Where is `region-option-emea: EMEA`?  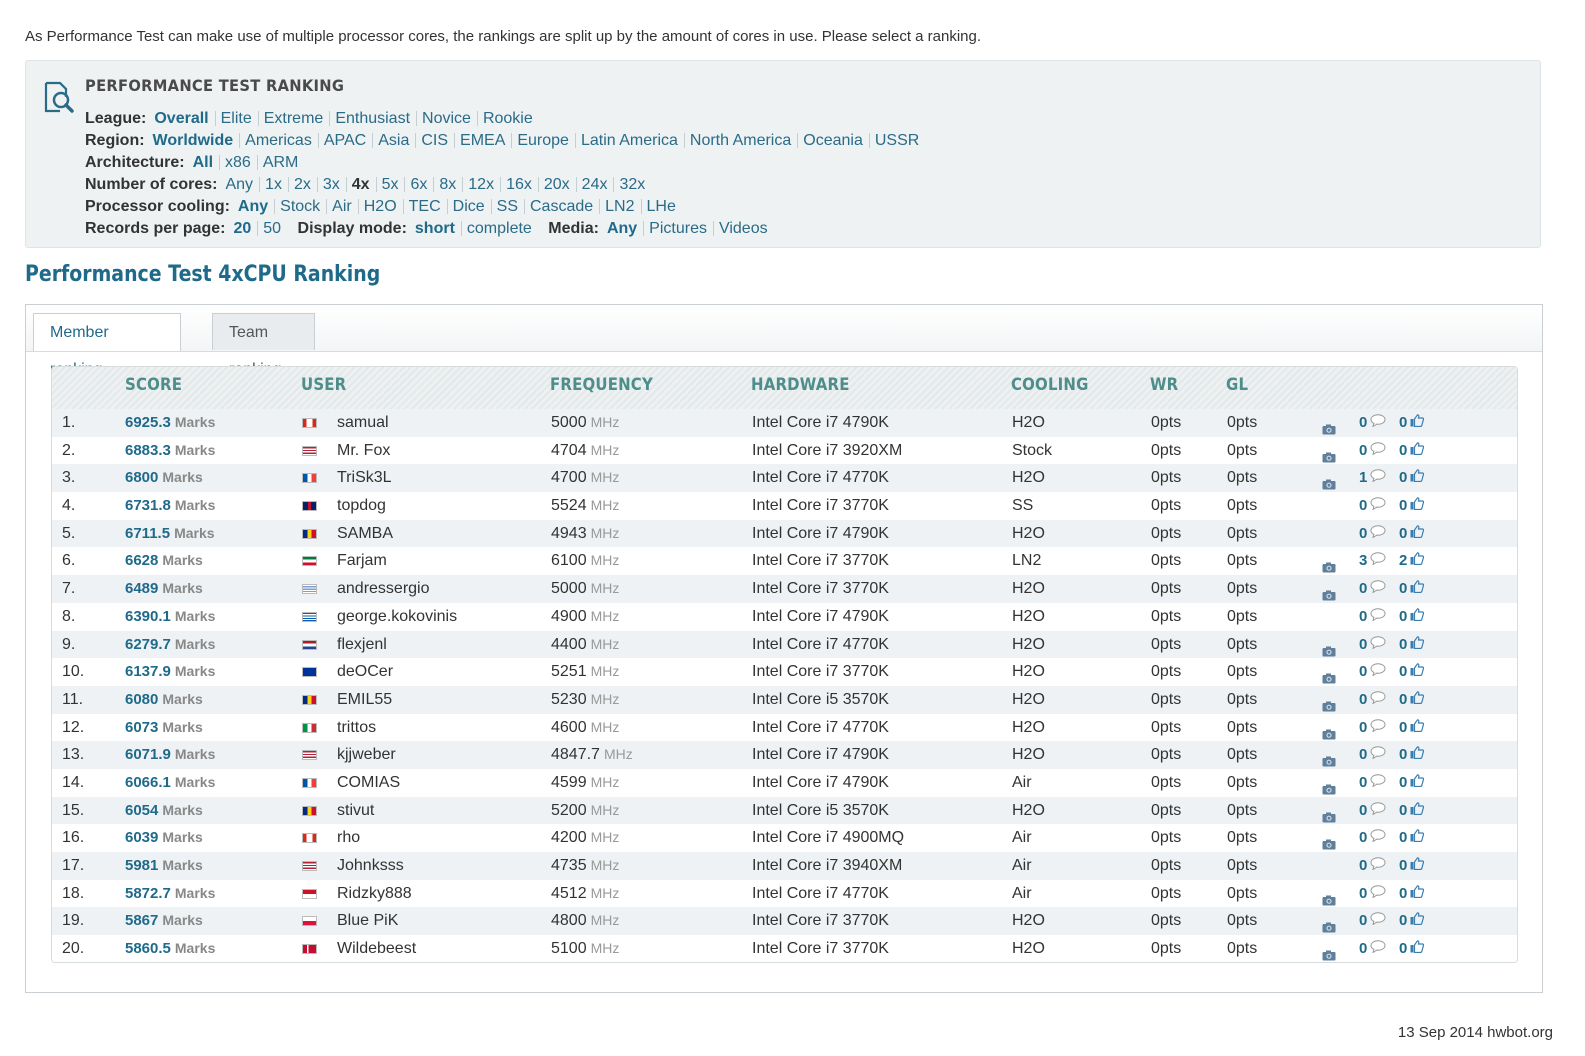 region-option-emea: EMEA is located at coordinates (482, 141).